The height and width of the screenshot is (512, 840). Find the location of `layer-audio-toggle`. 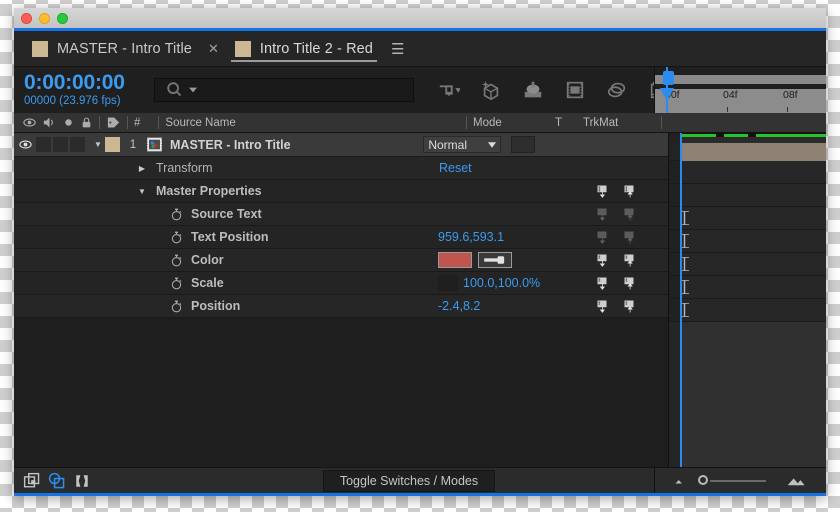

layer-audio-toggle is located at coordinates (43, 144).